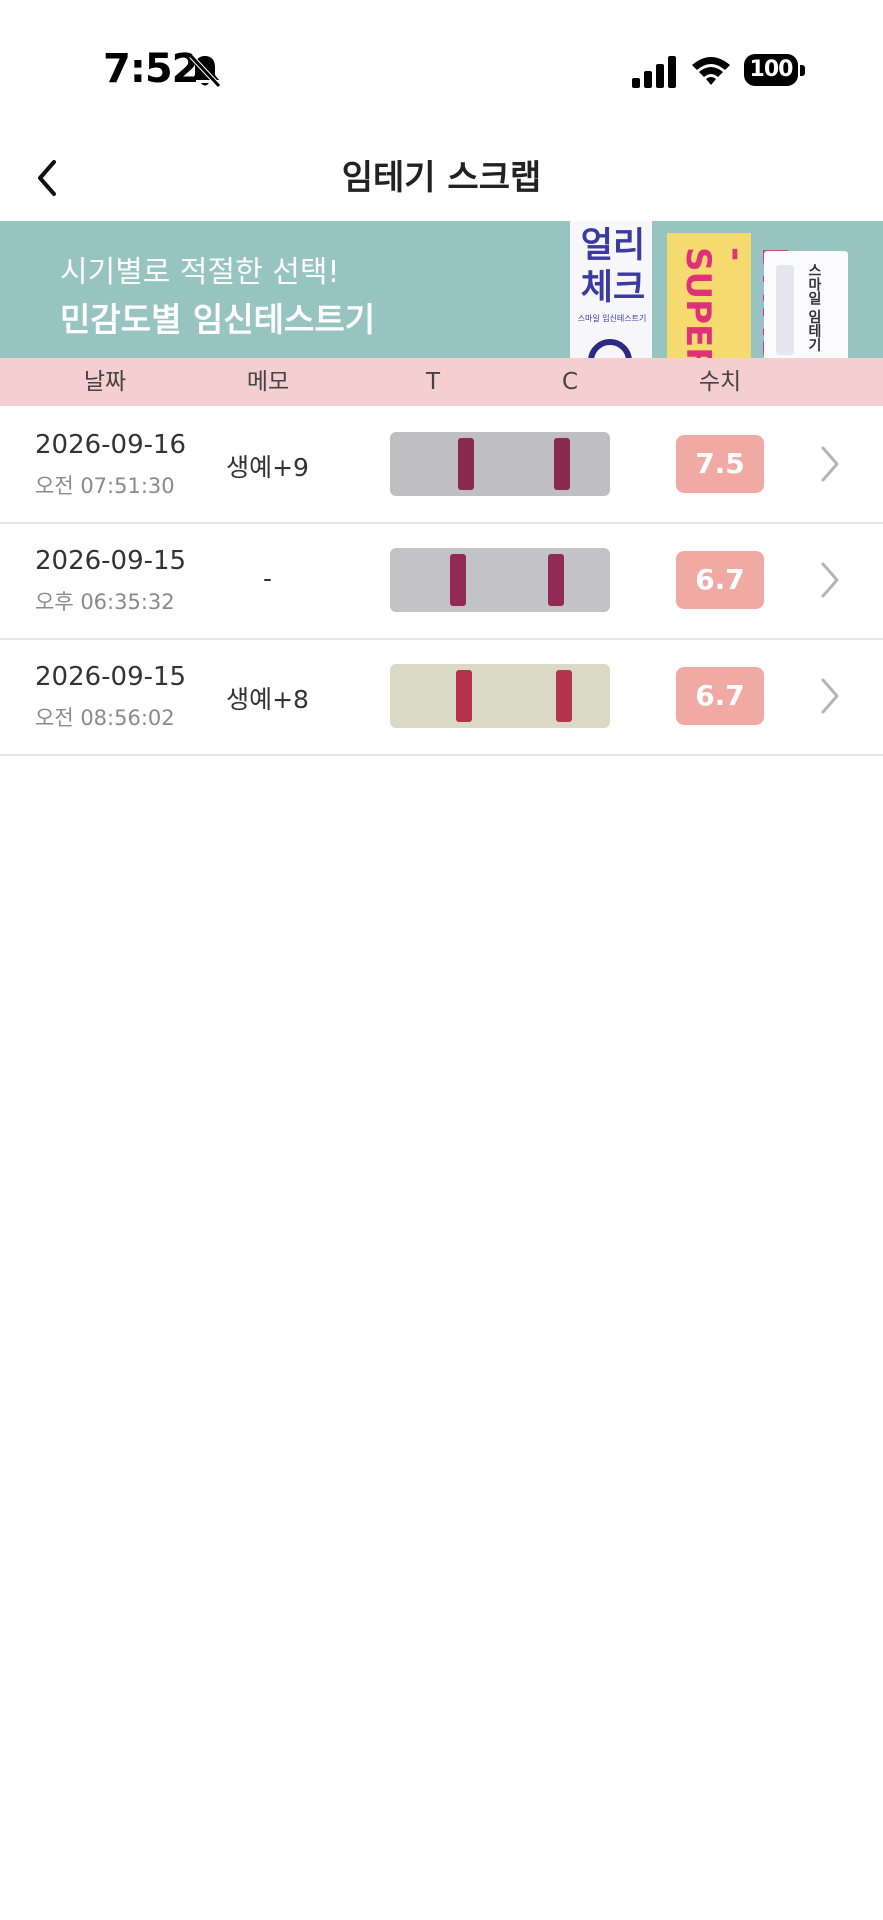 The image size is (883, 1920). What do you see at coordinates (105, 602) in the screenshot?
I see `row-time: 오후 06:35:32` at bounding box center [105, 602].